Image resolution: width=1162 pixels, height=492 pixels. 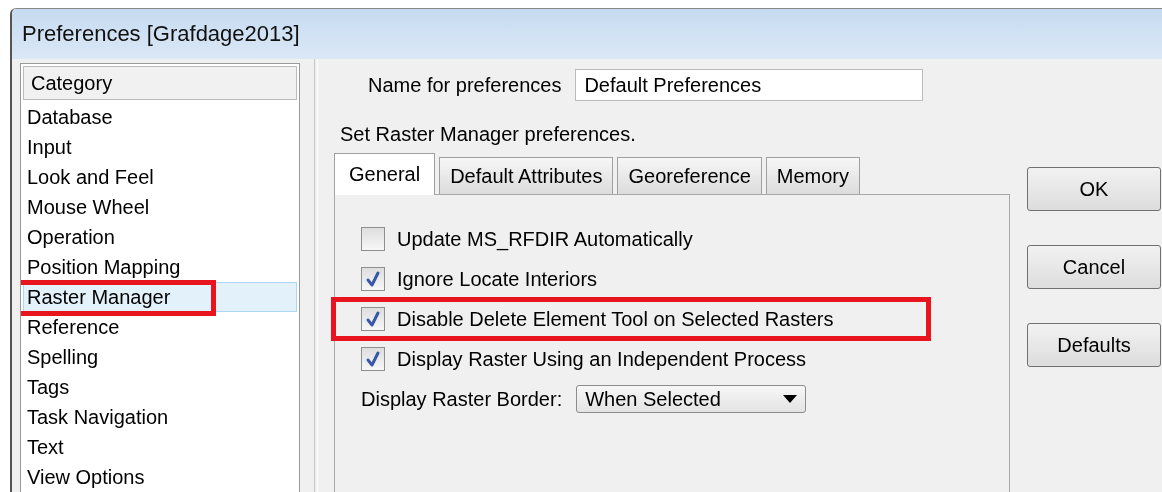 What do you see at coordinates (161, 34) in the screenshot?
I see `window-title: Preferences [Grafdage2013]` at bounding box center [161, 34].